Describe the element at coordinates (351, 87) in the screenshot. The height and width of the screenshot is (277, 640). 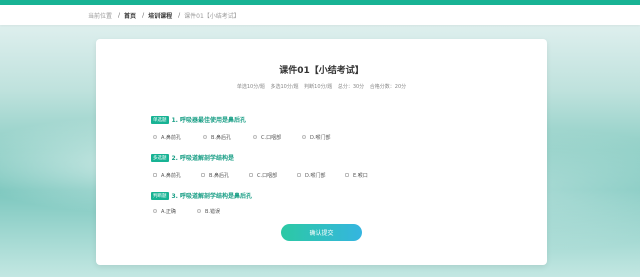
I see `meta-total-score: 总分：30分` at that location.